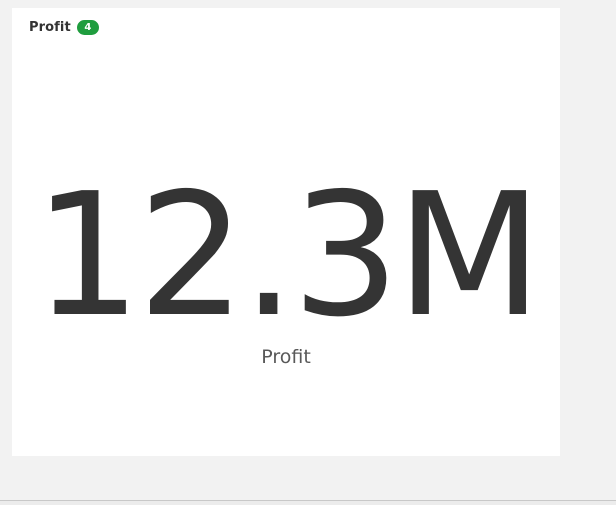 This screenshot has width=616, height=505. Describe the element at coordinates (87, 27) in the screenshot. I see `count-badge: 4` at that location.